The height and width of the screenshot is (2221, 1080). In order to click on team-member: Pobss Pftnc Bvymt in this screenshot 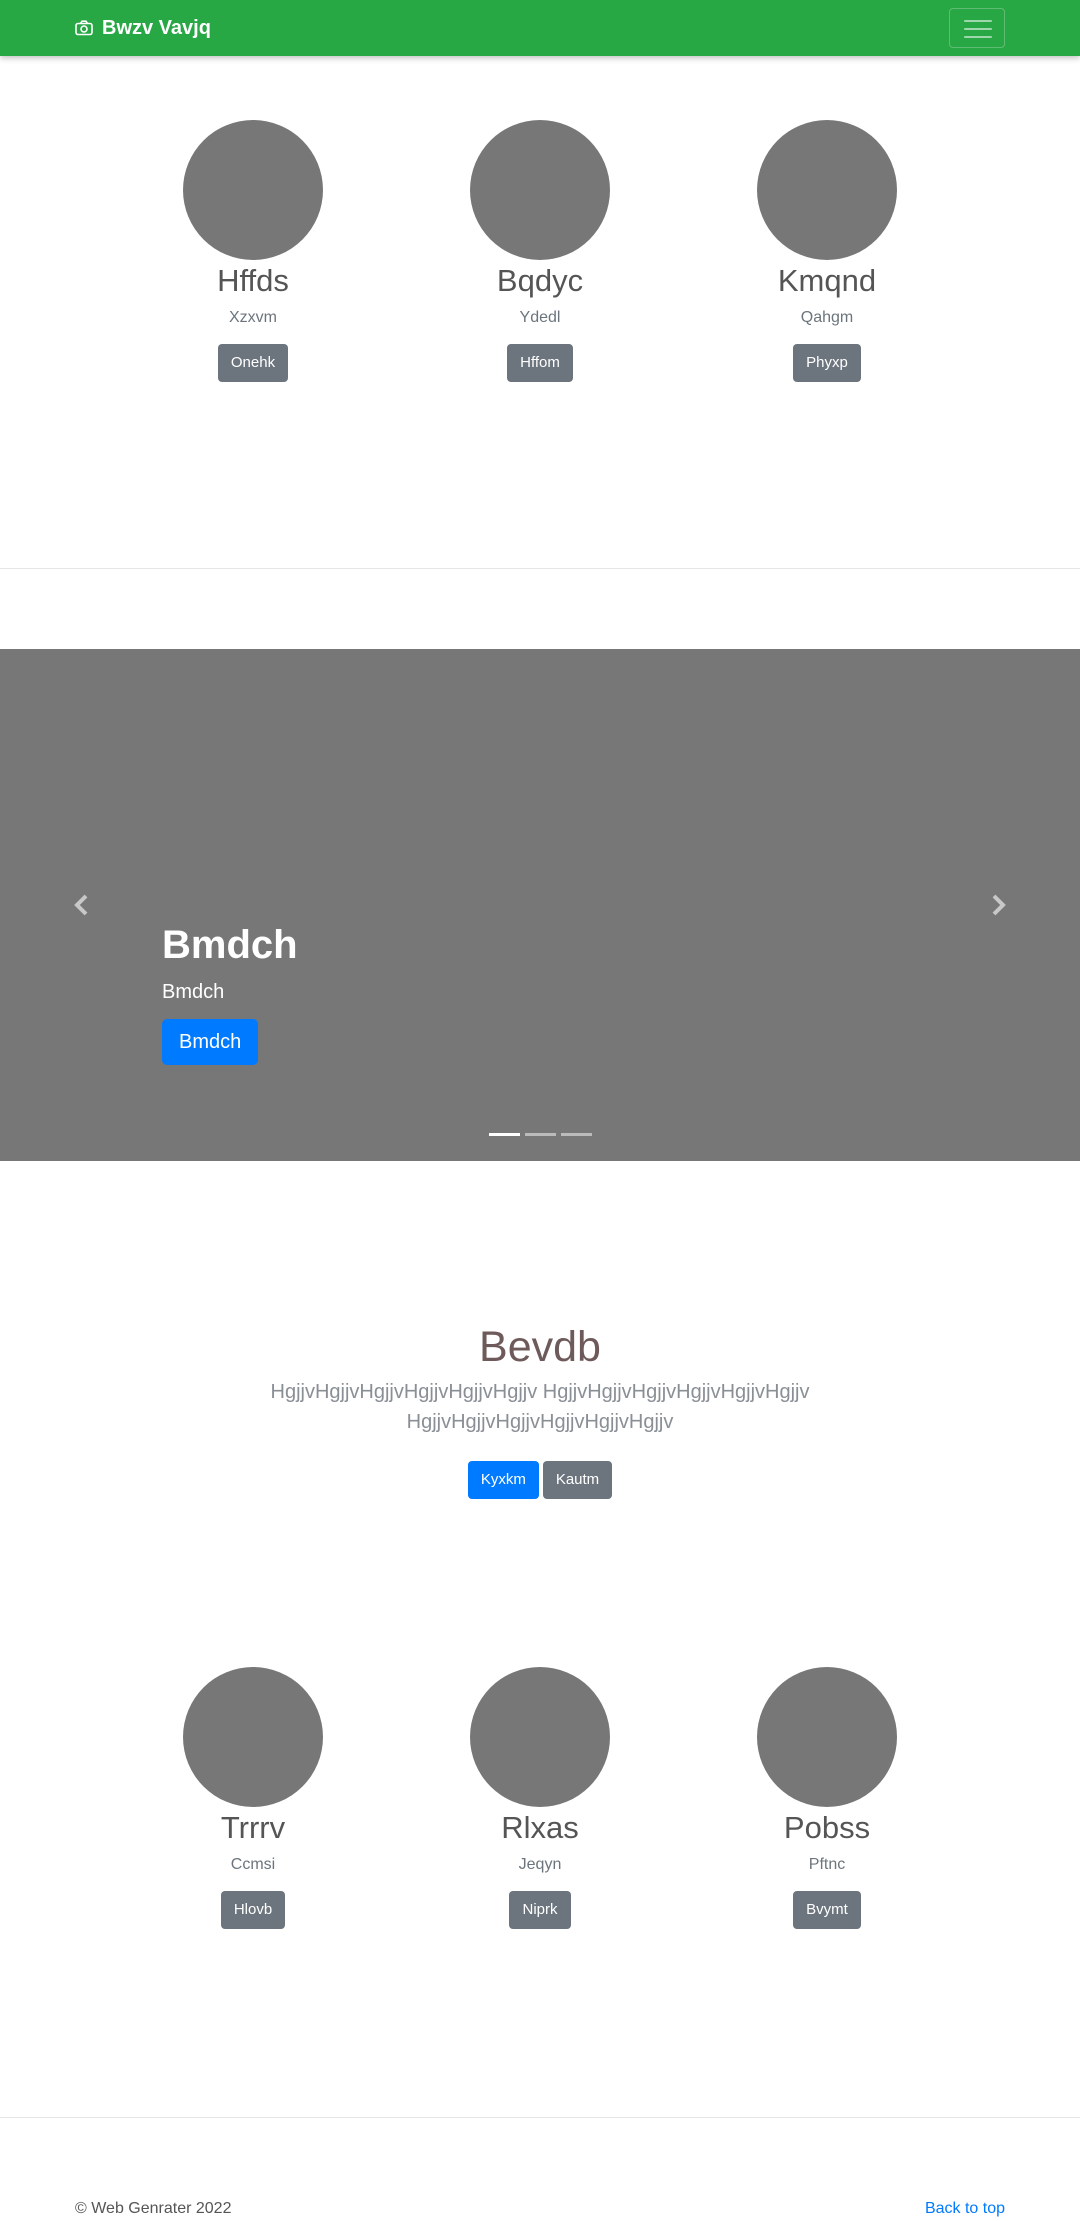, I will do `click(827, 1798)`.